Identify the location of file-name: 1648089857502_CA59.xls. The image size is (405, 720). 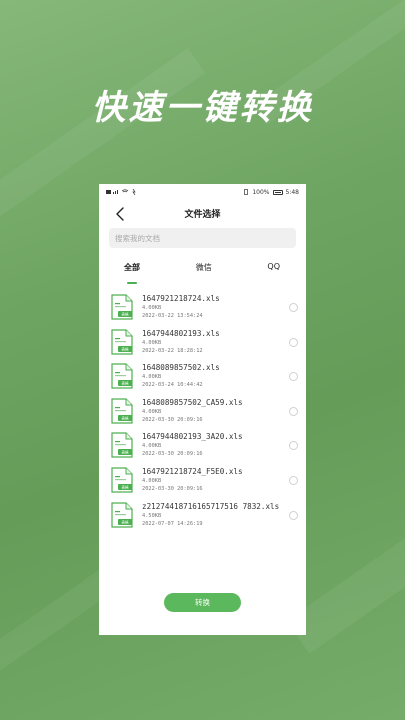
(192, 402).